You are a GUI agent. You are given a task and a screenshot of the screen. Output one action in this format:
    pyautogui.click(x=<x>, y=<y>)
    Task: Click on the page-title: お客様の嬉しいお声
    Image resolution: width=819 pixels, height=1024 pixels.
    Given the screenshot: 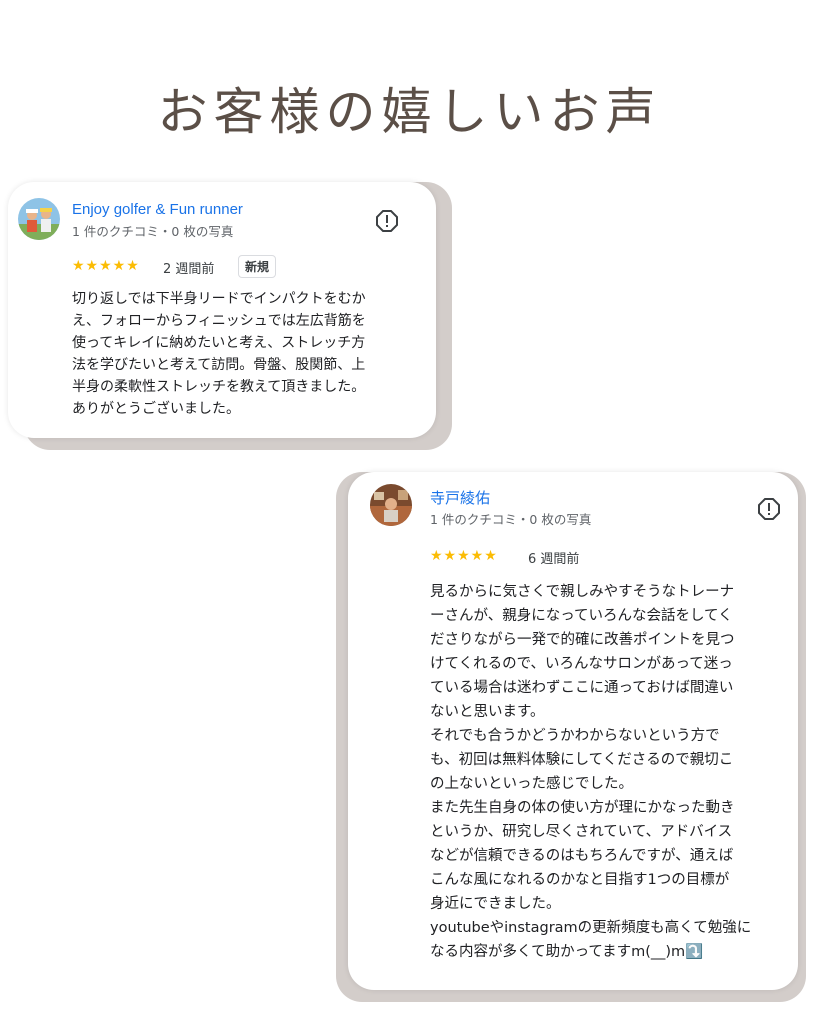 What is the action you would take?
    pyautogui.click(x=409, y=112)
    